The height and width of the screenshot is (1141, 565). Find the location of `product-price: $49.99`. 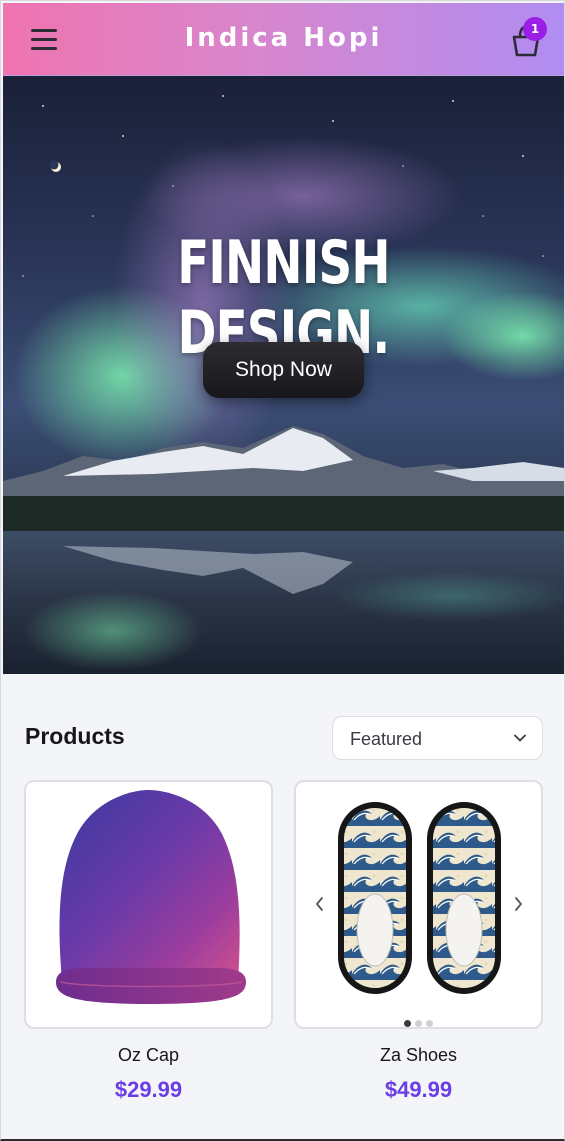

product-price: $49.99 is located at coordinates (418, 1089).